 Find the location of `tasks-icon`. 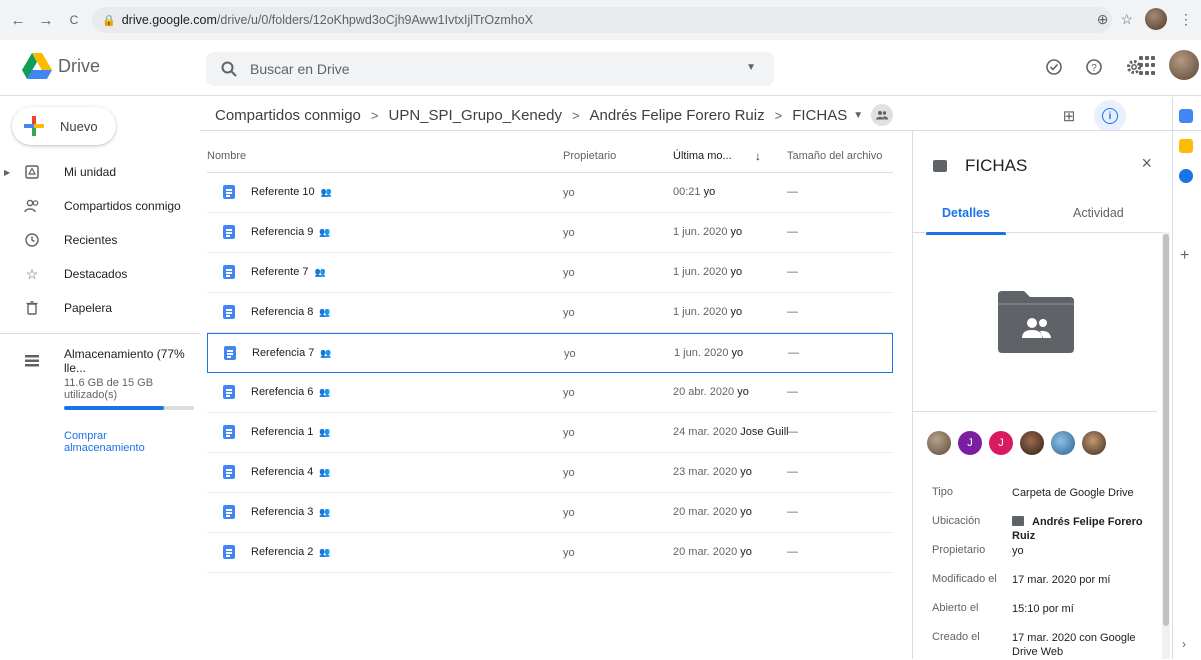

tasks-icon is located at coordinates (1186, 176).